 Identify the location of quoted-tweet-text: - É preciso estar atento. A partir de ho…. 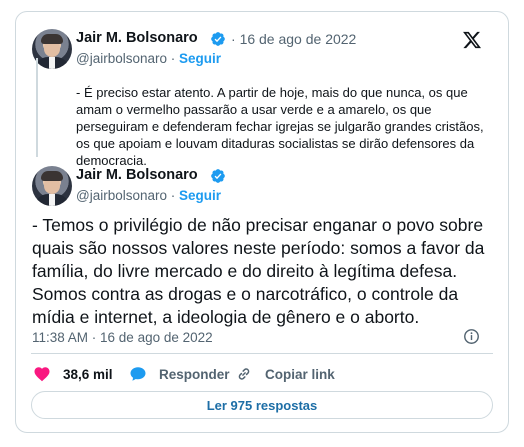
(280, 126).